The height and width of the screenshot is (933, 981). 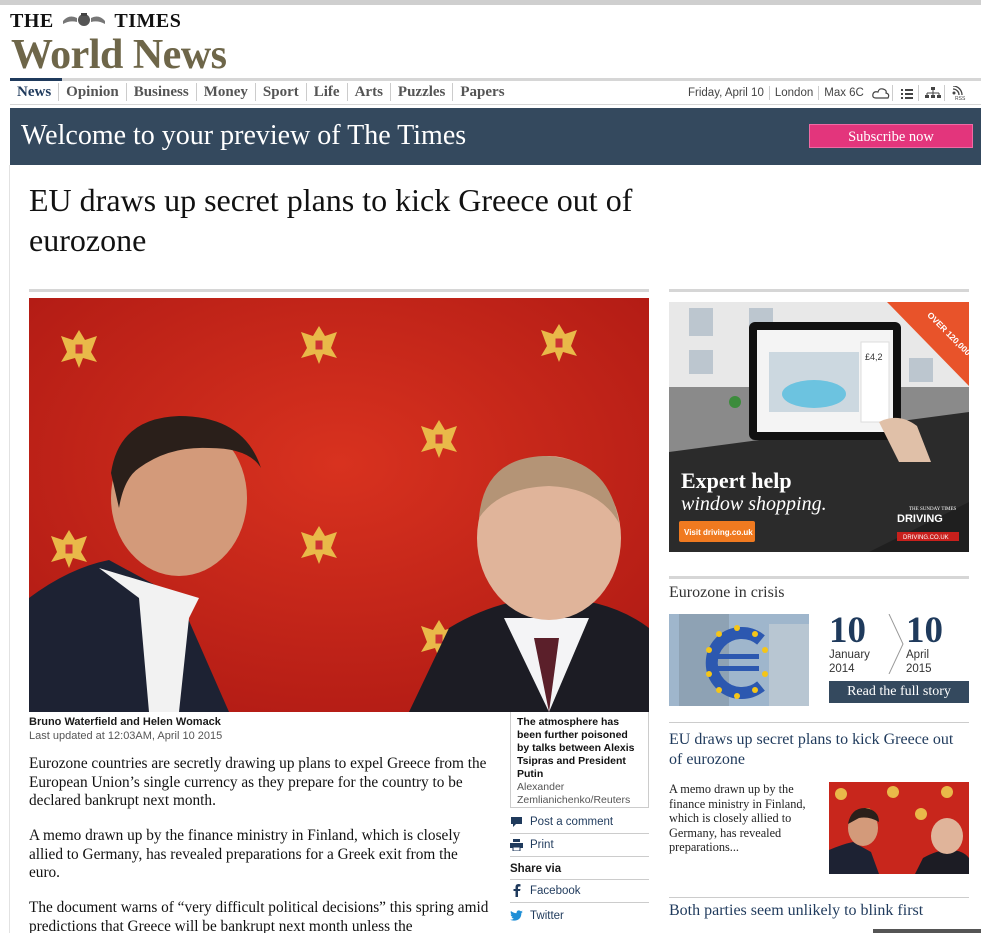 I want to click on ad-headline: Expert help, so click(x=736, y=480).